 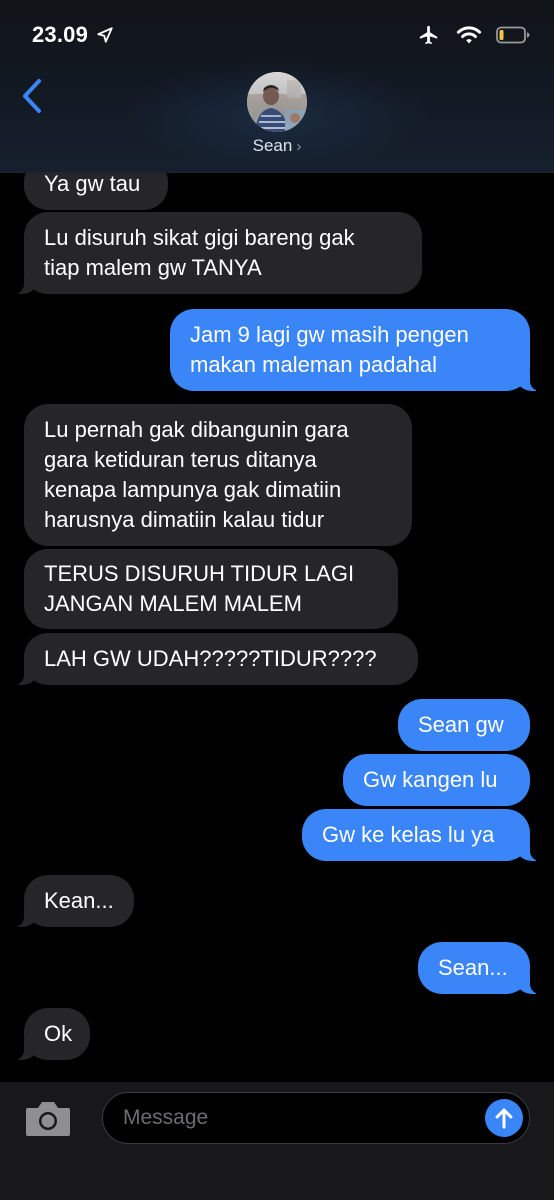 I want to click on message-bubble-incoming: Ok, so click(x=52, y=1034).